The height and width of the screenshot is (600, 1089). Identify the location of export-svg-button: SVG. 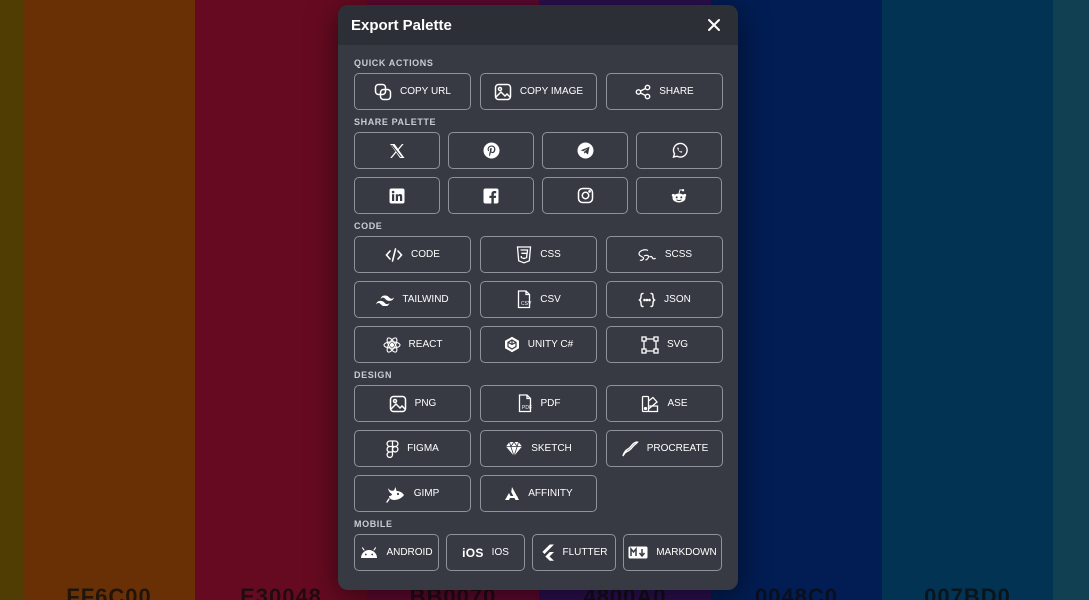
(664, 344).